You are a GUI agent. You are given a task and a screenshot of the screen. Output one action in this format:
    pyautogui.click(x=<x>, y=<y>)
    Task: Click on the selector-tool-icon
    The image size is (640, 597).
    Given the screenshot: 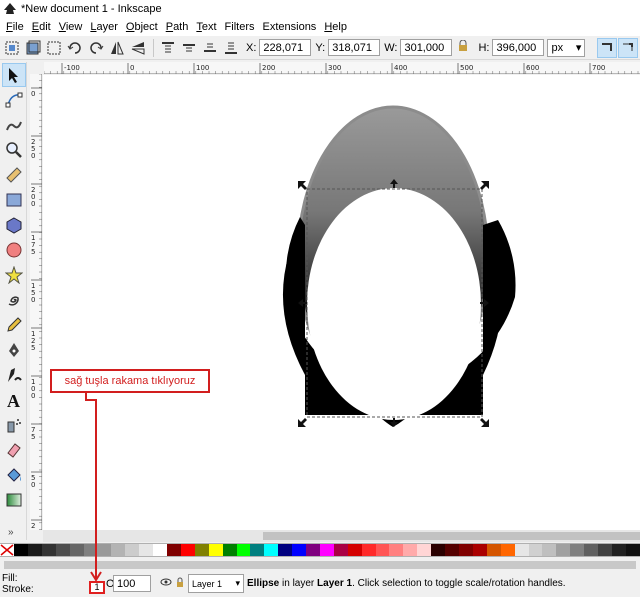 What is the action you would take?
    pyautogui.click(x=14, y=75)
    